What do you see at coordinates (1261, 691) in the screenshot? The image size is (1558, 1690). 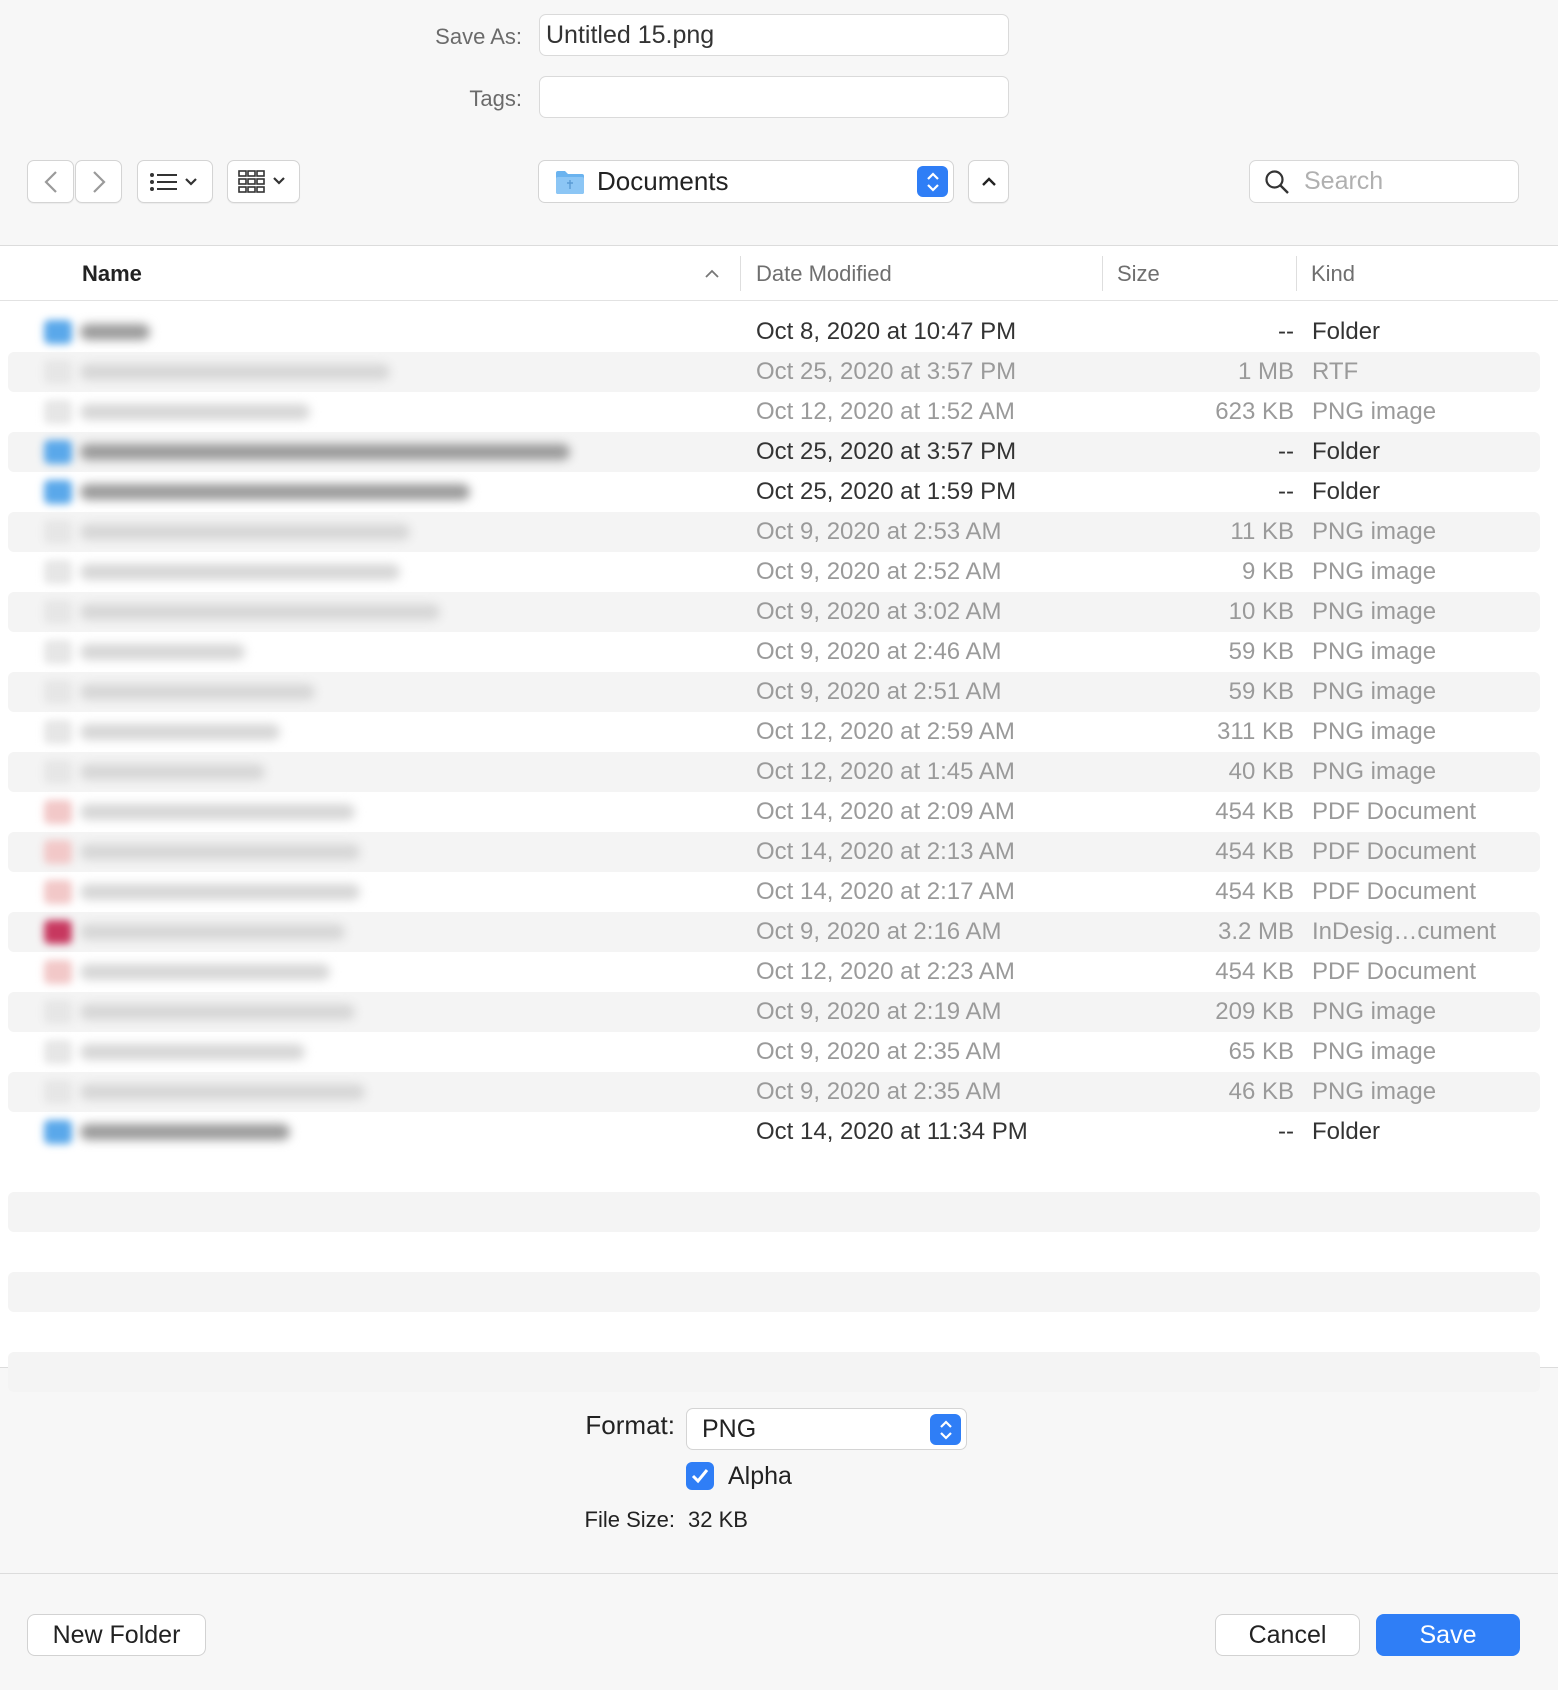 I see `row-size: 59 KB` at bounding box center [1261, 691].